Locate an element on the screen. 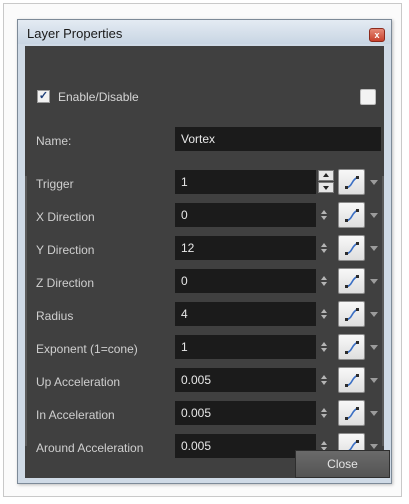  enable-checkbox: ✓ is located at coordinates (43, 96).